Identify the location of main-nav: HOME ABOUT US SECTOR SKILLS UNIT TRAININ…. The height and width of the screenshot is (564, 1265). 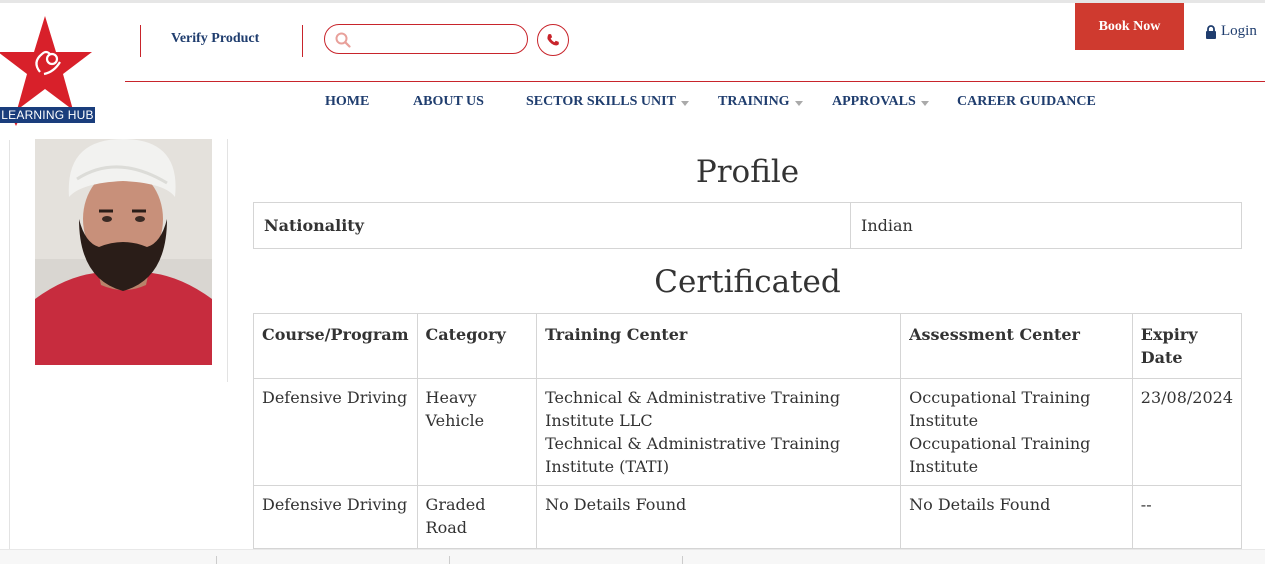
(632, 104).